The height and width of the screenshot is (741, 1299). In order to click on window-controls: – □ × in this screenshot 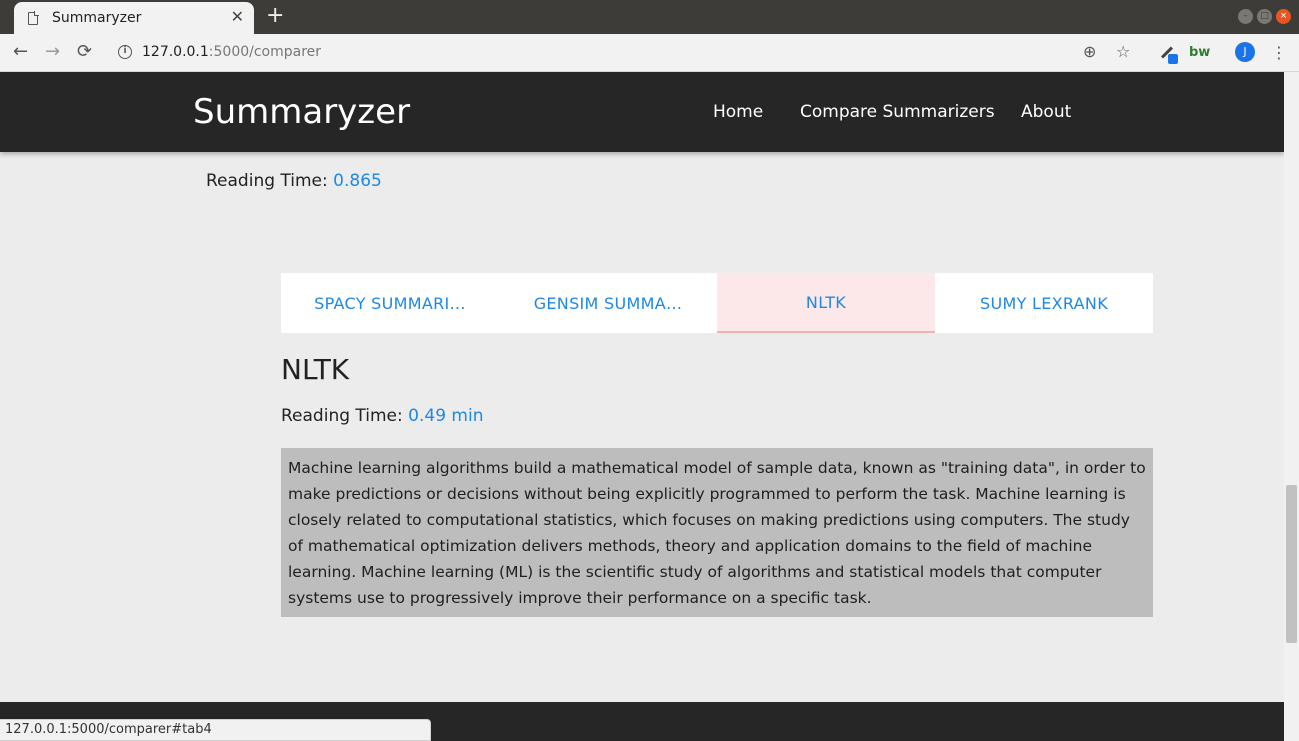, I will do `click(1264, 16)`.